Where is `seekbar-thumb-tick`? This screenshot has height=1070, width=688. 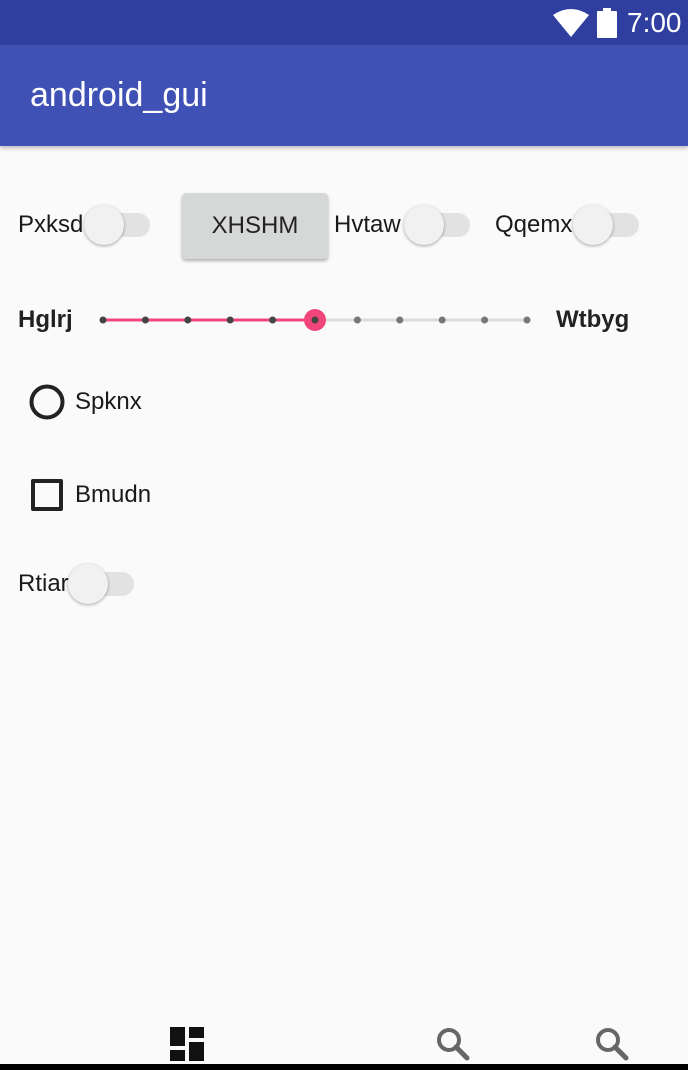 seekbar-thumb-tick is located at coordinates (315, 320).